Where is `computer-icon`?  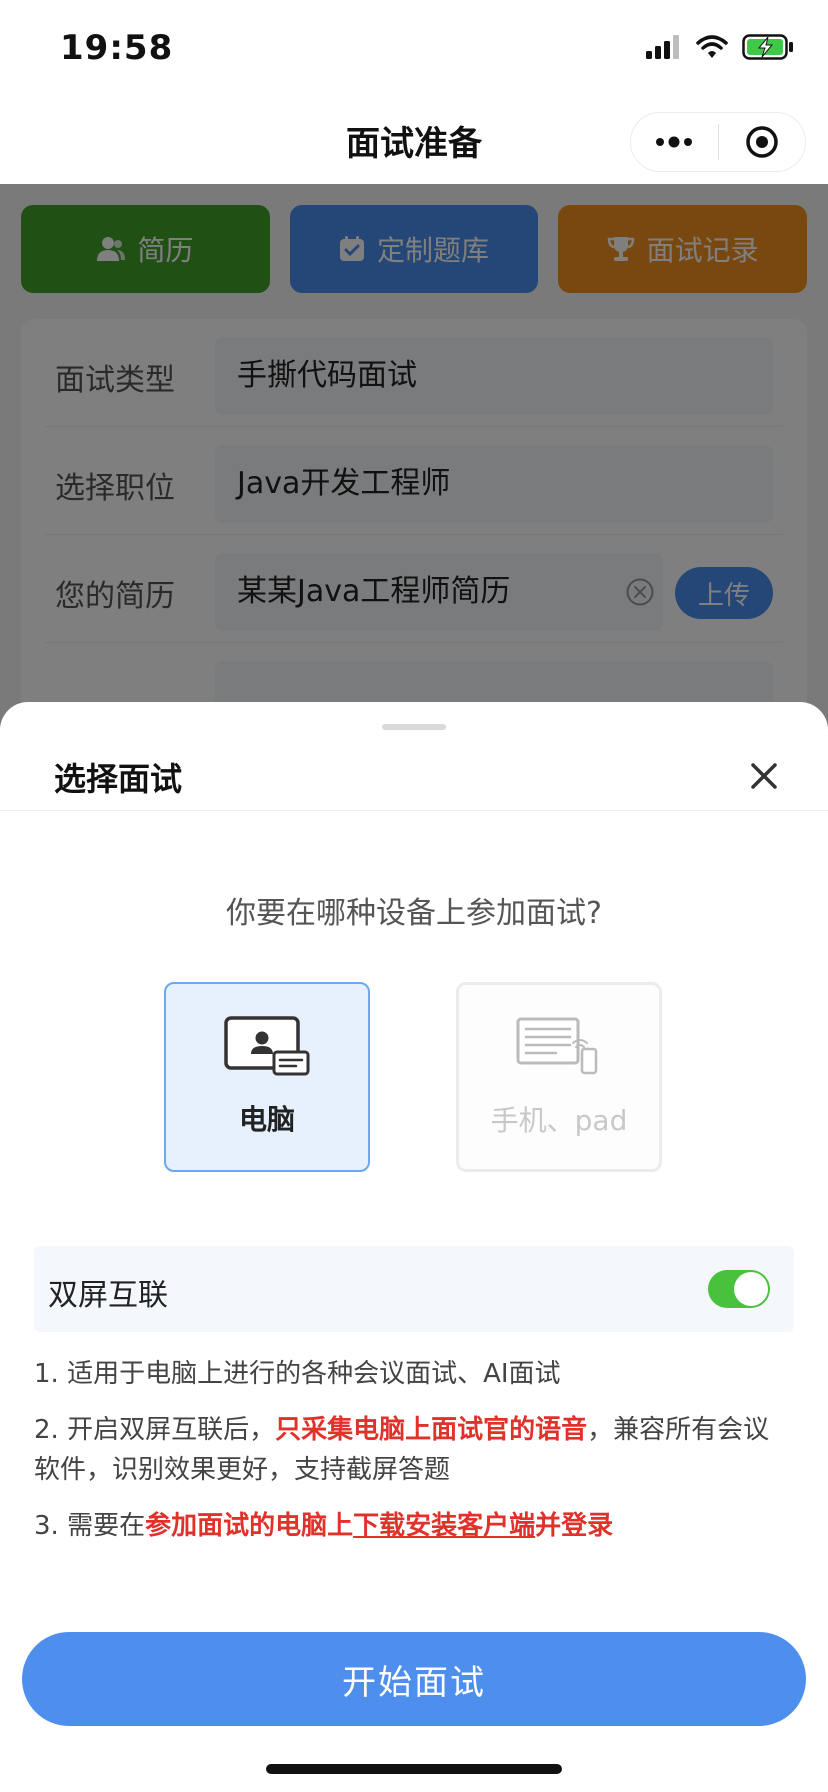 computer-icon is located at coordinates (267, 1046).